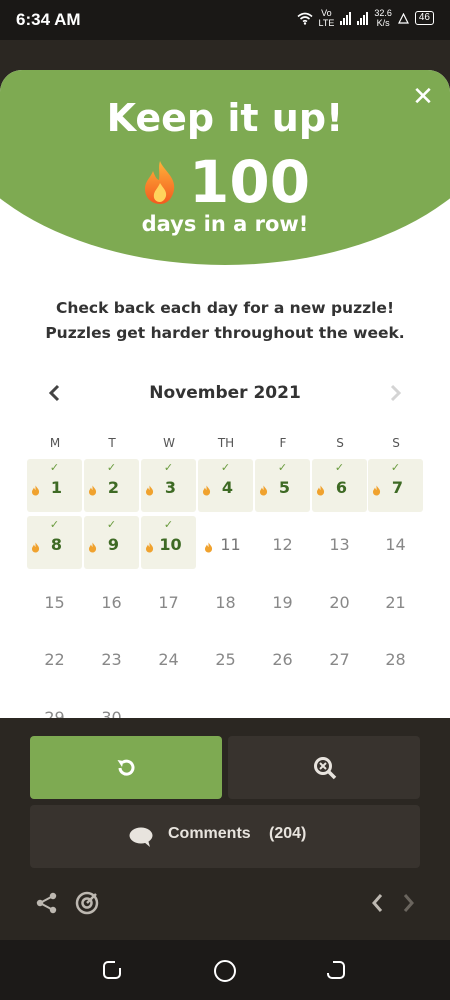 The width and height of the screenshot is (450, 1000). I want to click on calendar-day: 21, so click(395, 600).